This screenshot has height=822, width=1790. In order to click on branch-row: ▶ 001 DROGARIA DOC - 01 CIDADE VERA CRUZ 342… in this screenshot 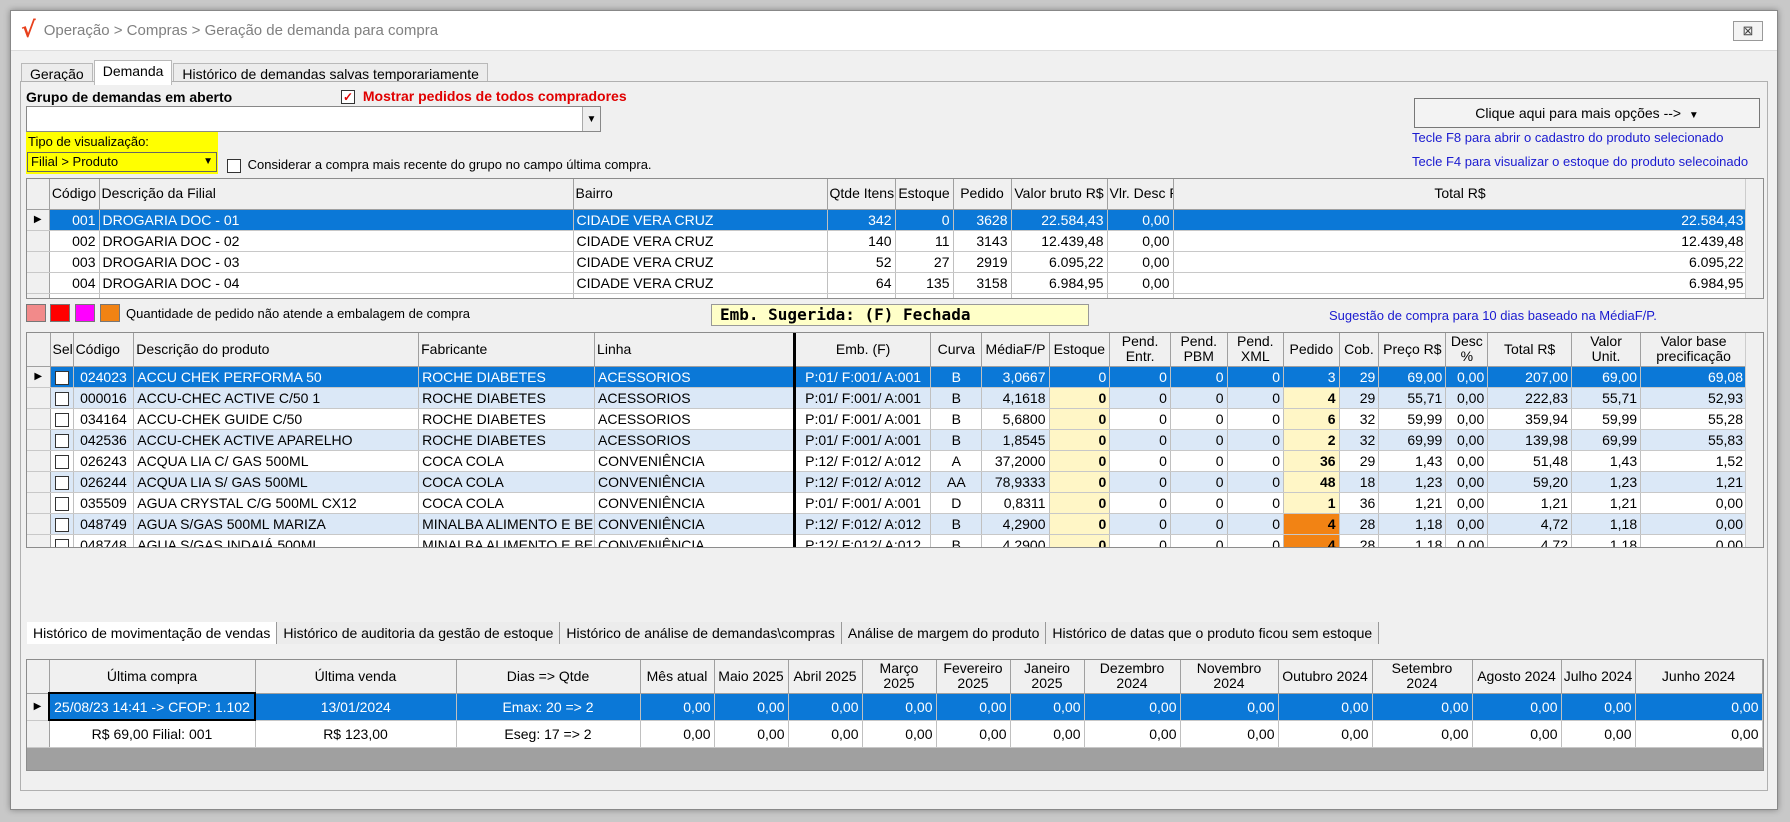, I will do `click(887, 220)`.